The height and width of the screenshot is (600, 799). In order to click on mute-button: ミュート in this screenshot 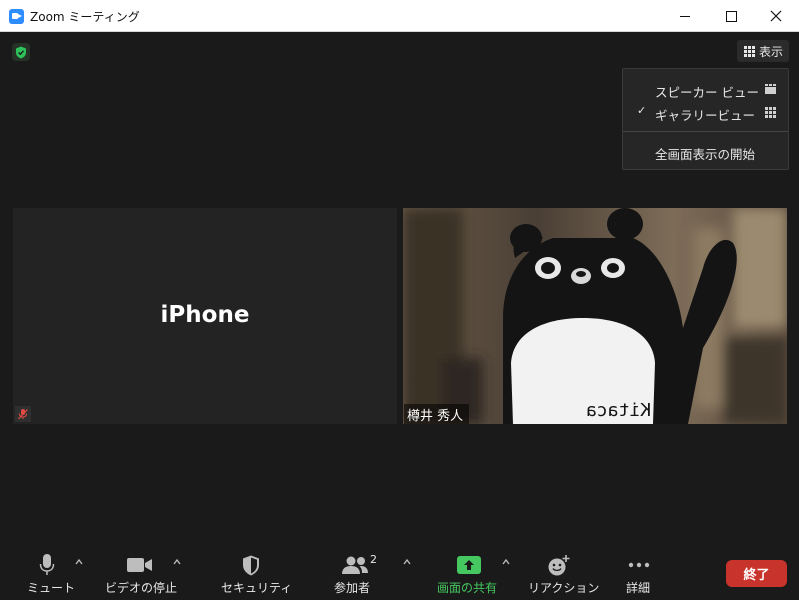, I will do `click(49, 570)`.